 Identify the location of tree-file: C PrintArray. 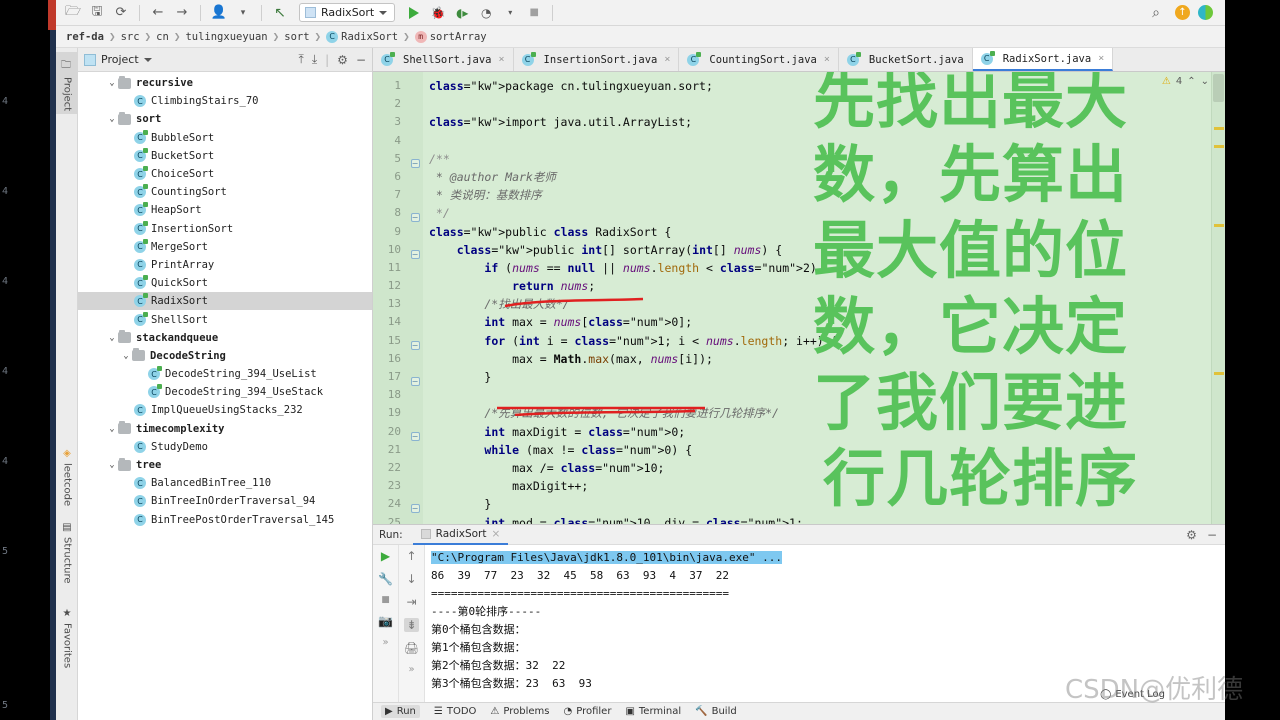
(225, 265).